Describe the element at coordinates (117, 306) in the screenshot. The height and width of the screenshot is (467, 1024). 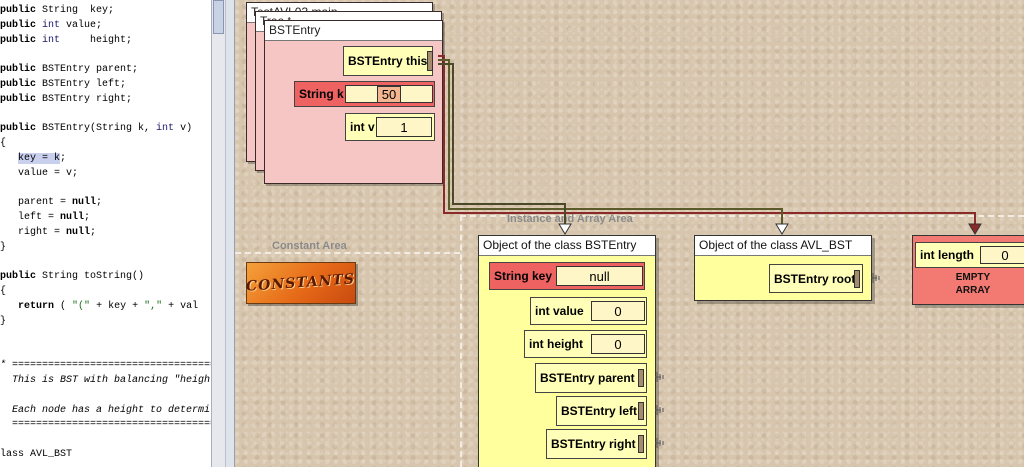
I see `code-token: + key +` at that location.